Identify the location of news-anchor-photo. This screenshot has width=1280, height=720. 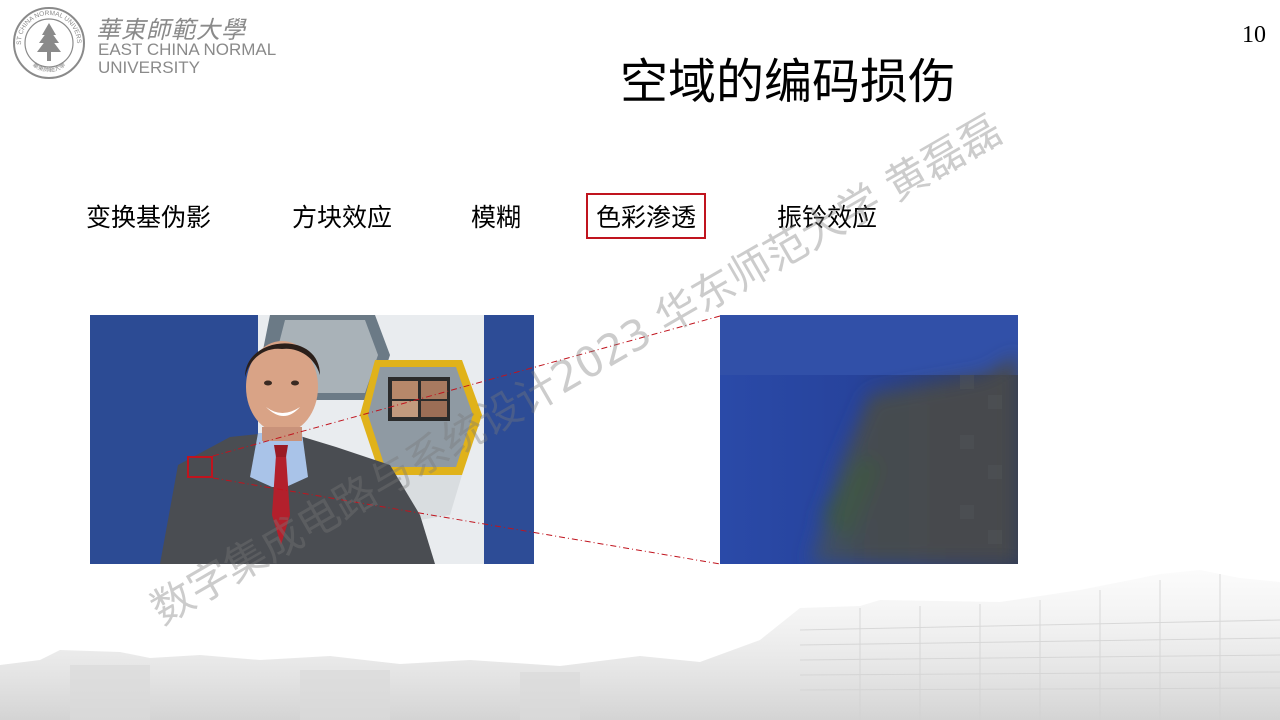
(312, 439).